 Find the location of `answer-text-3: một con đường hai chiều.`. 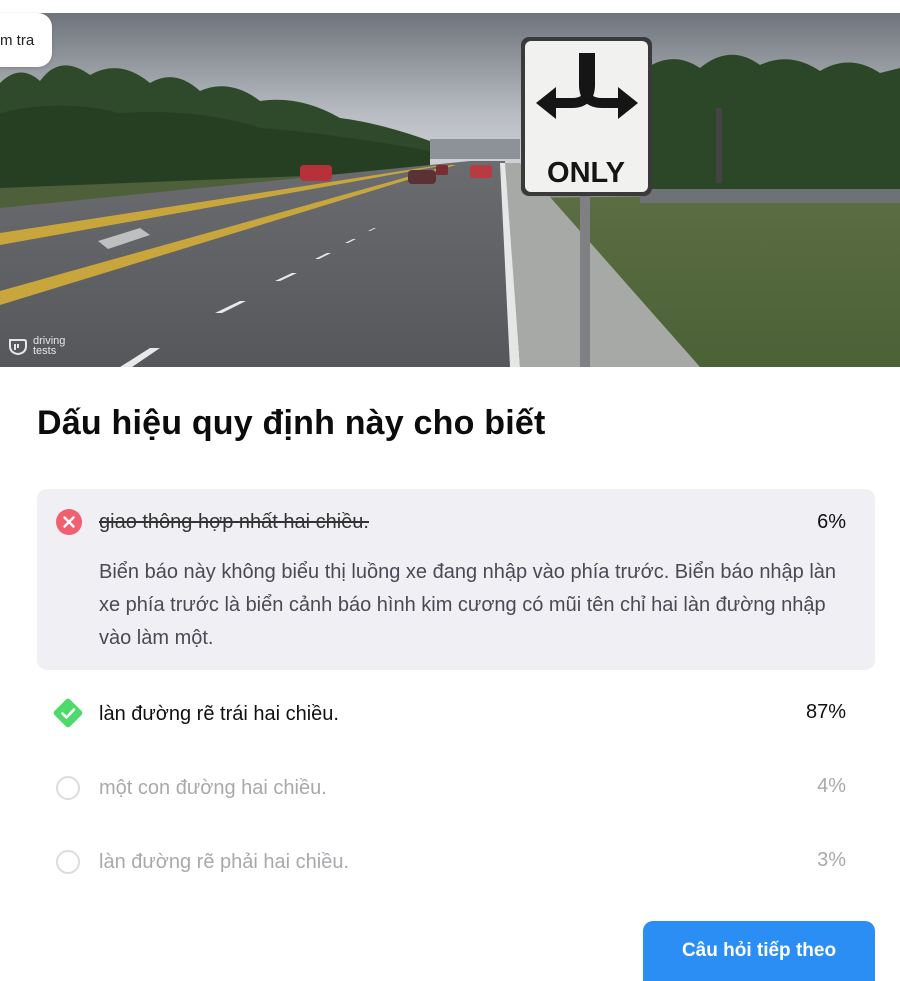

answer-text-3: một con đường hai chiều. is located at coordinates (213, 788).